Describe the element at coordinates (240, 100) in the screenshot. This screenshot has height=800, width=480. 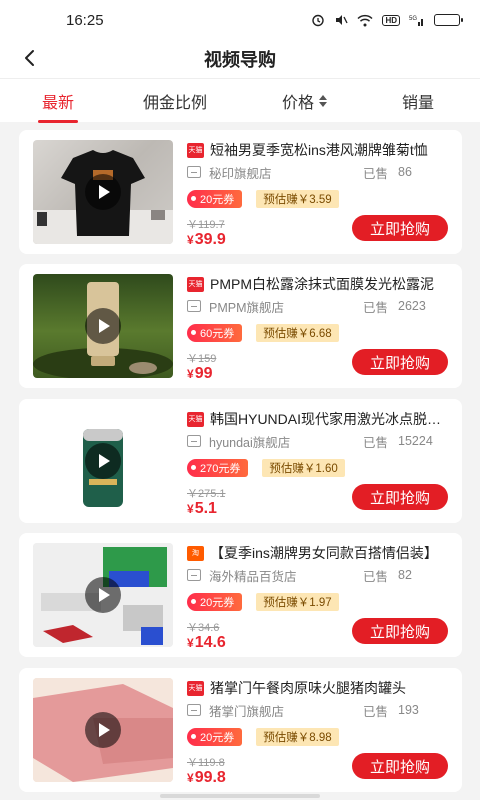
I see `sort-tabs: 最新 佣金比例 价格 销量` at that location.